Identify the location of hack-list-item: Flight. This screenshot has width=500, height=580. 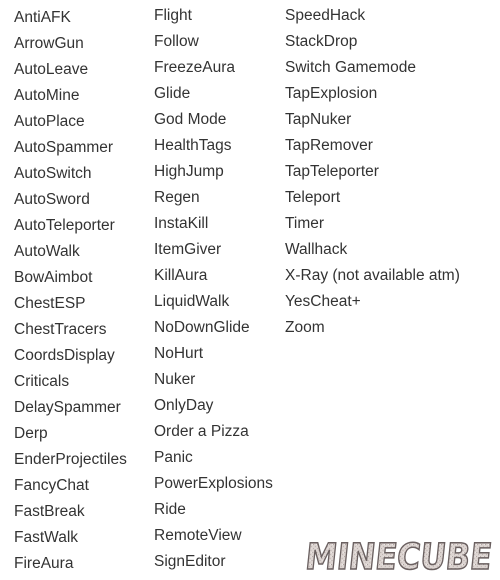
(173, 15).